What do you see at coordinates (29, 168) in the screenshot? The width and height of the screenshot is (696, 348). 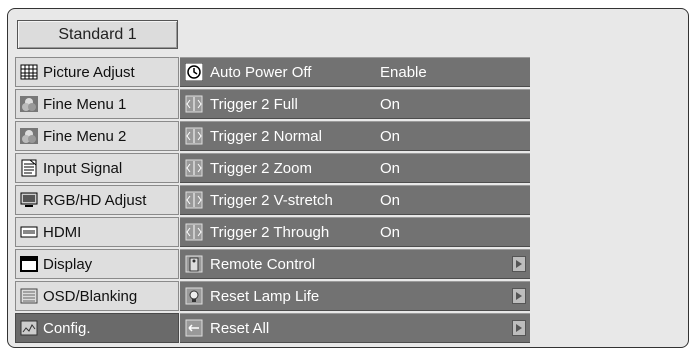 I see `document-icon` at bounding box center [29, 168].